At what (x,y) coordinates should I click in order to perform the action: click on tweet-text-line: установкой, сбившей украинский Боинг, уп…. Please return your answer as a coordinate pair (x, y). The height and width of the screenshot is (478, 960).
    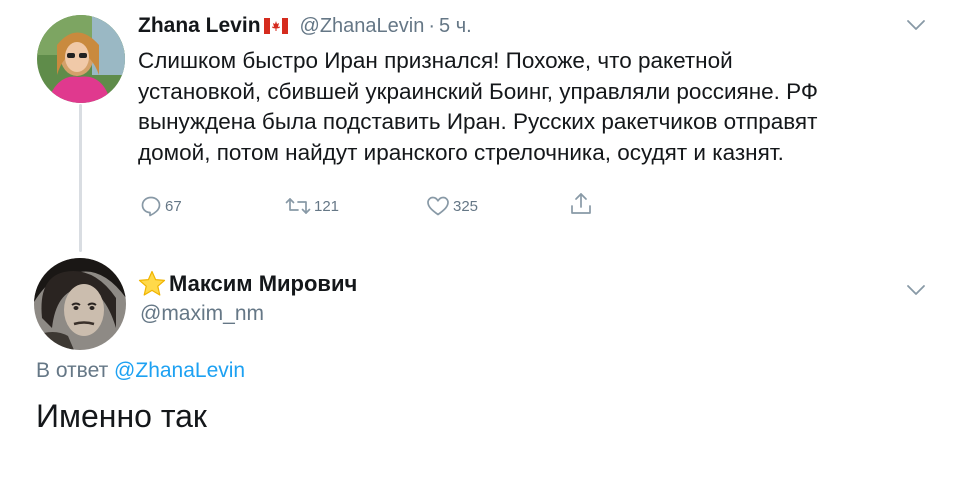
    Looking at the image, I should click on (478, 91).